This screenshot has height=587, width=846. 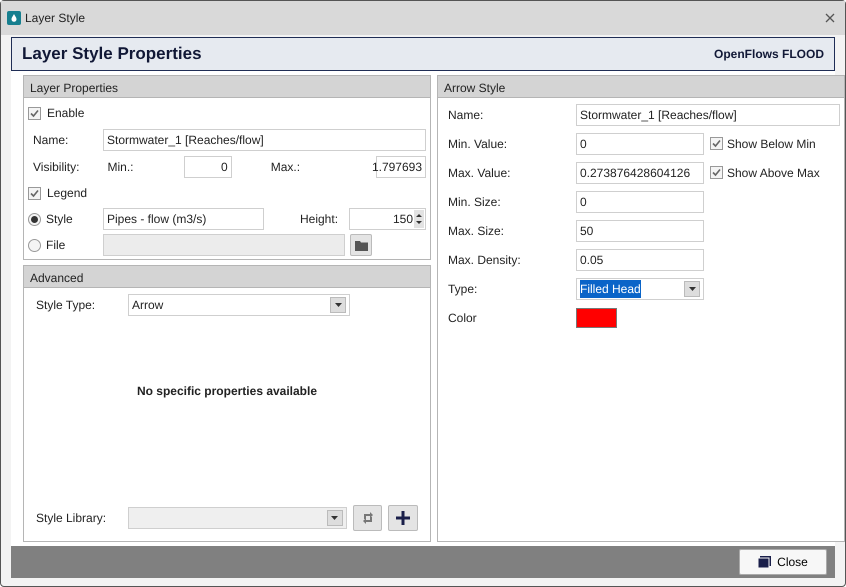 What do you see at coordinates (66, 305) in the screenshot?
I see `field-label: Style Type:` at bounding box center [66, 305].